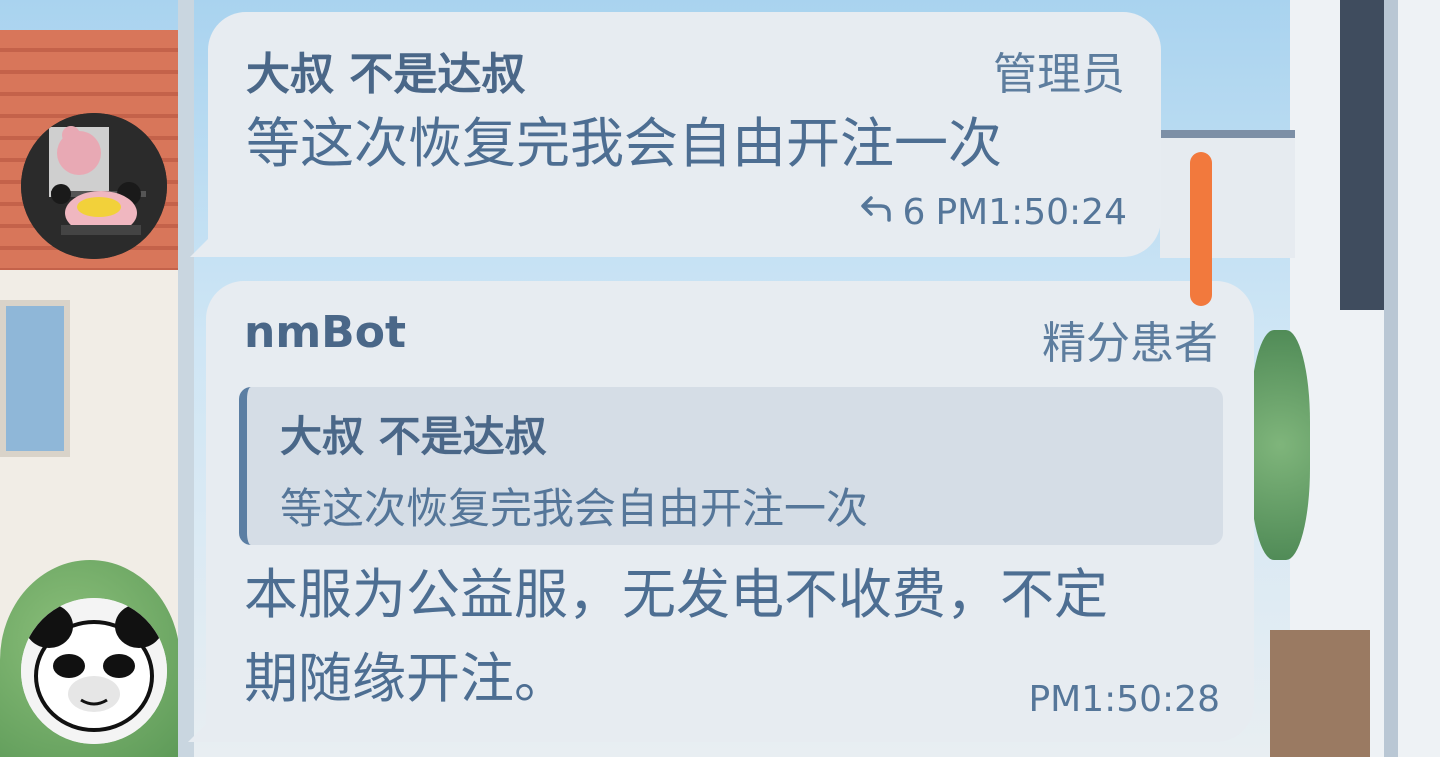  What do you see at coordinates (624, 143) in the screenshot?
I see `message-text: 等这次恢复完我会自由开注一次` at bounding box center [624, 143].